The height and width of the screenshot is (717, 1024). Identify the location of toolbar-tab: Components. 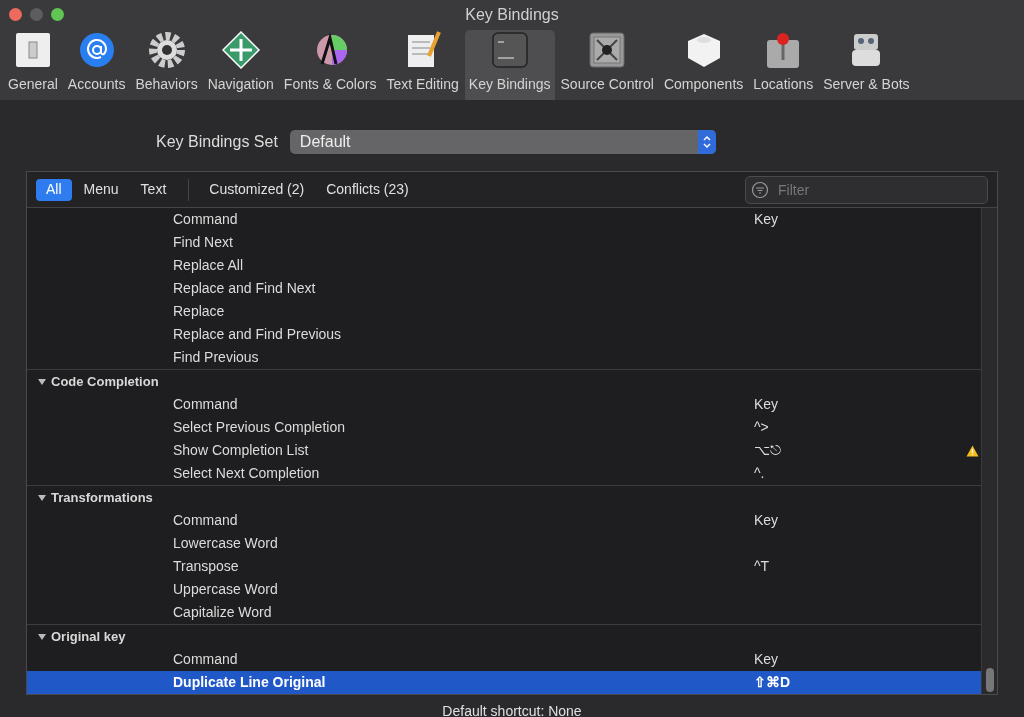
(703, 65).